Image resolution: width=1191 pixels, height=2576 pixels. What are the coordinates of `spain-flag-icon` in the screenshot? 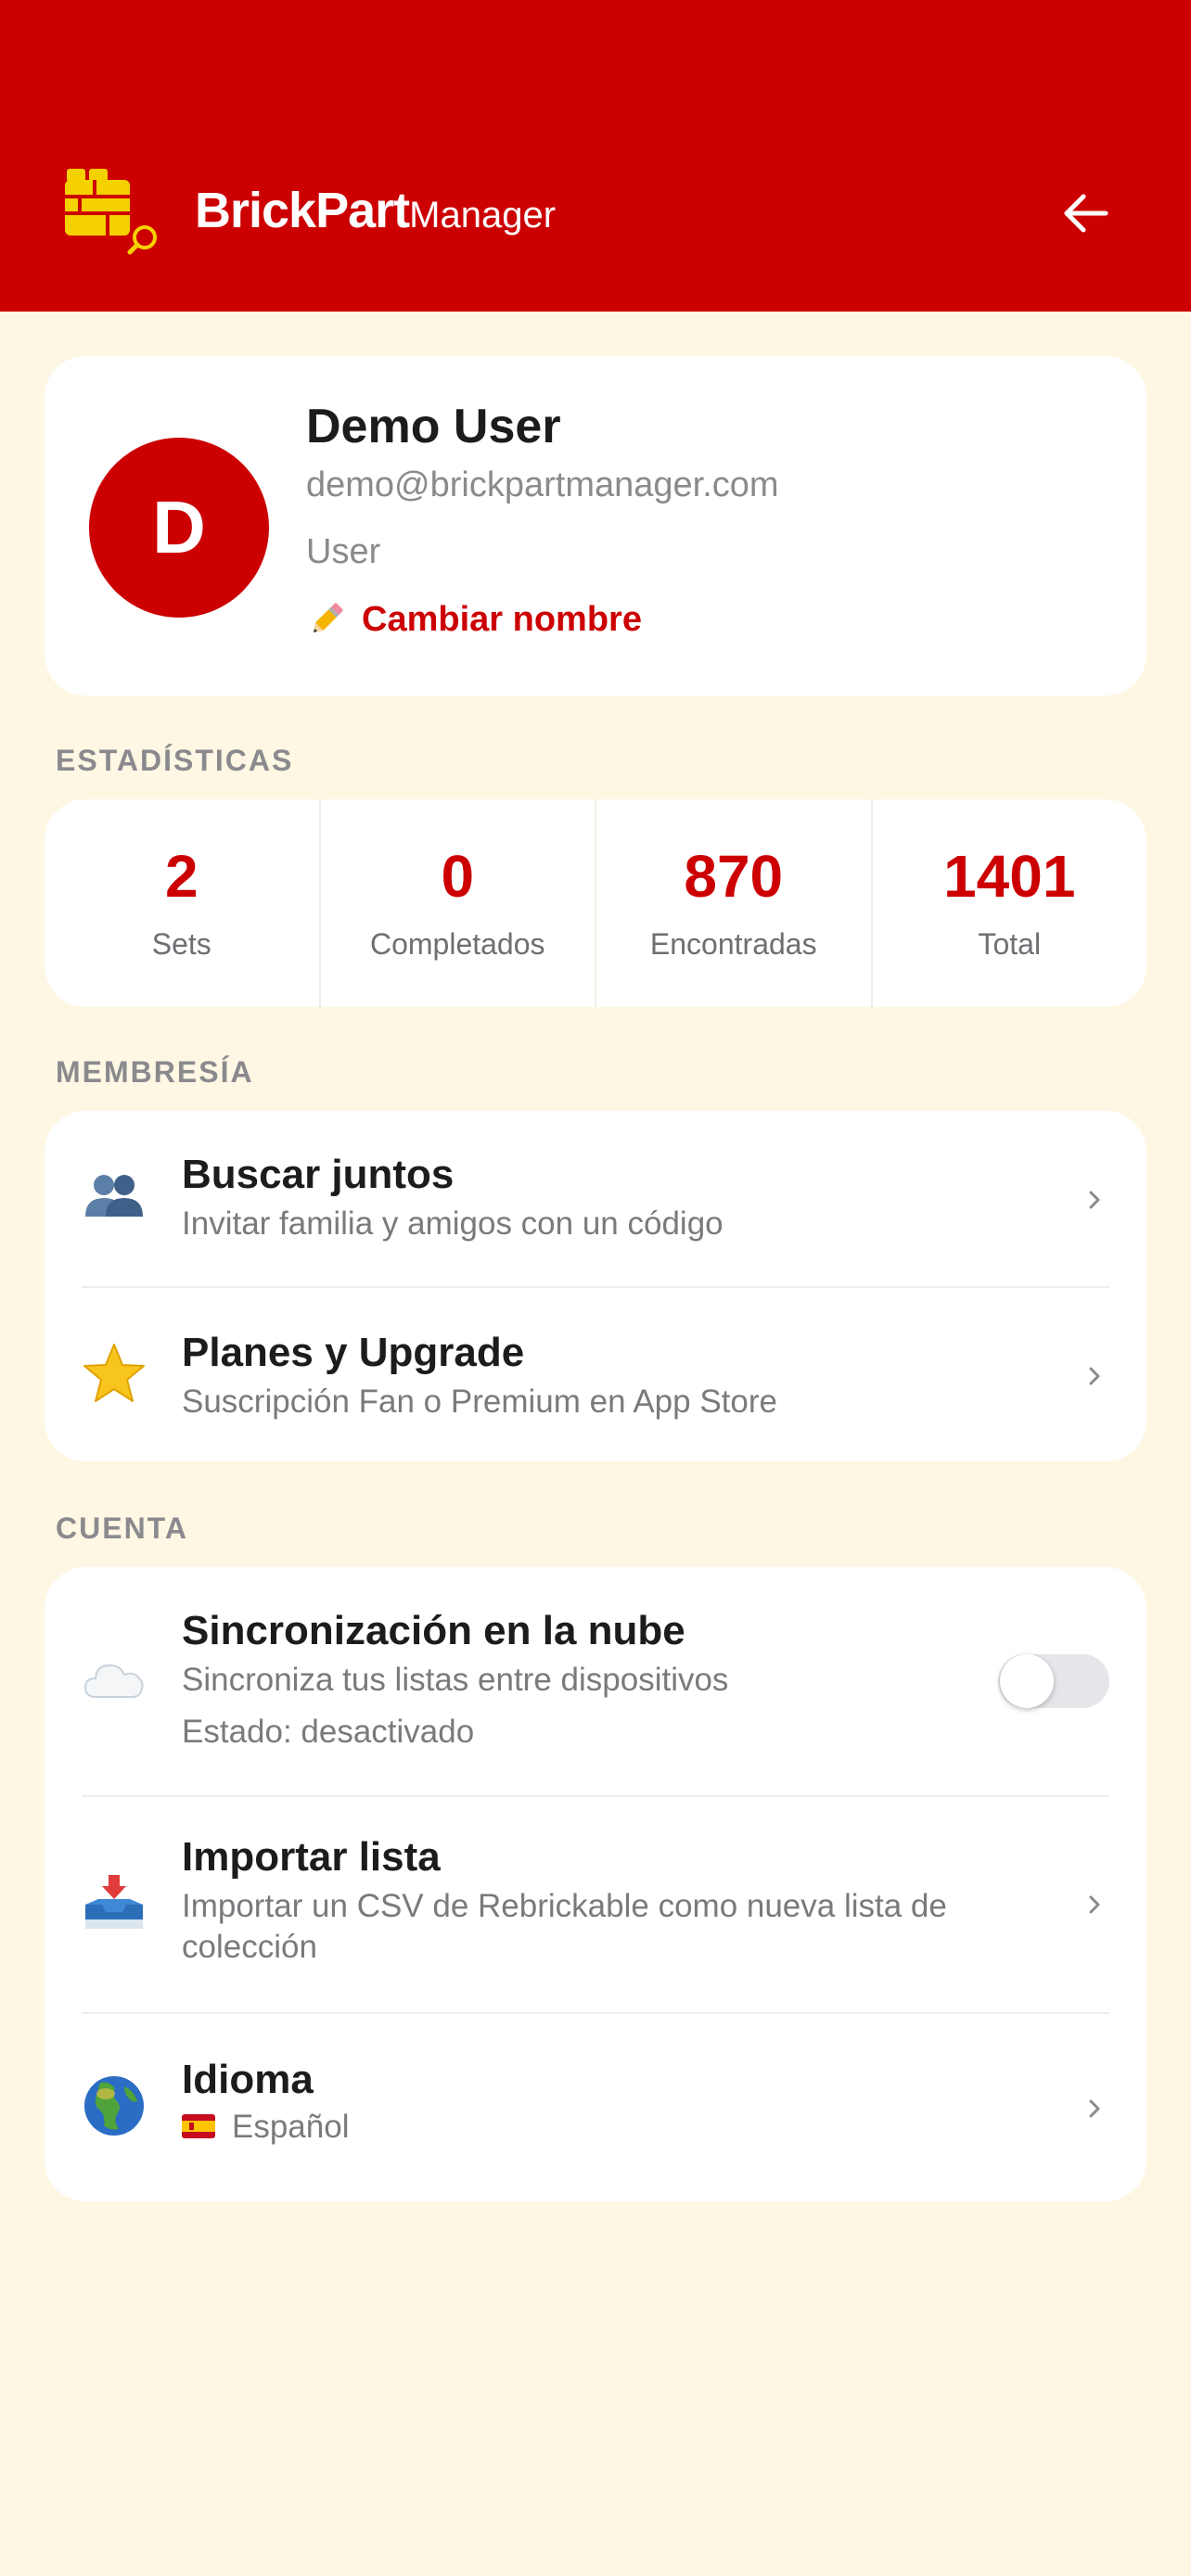 It's located at (198, 2126).